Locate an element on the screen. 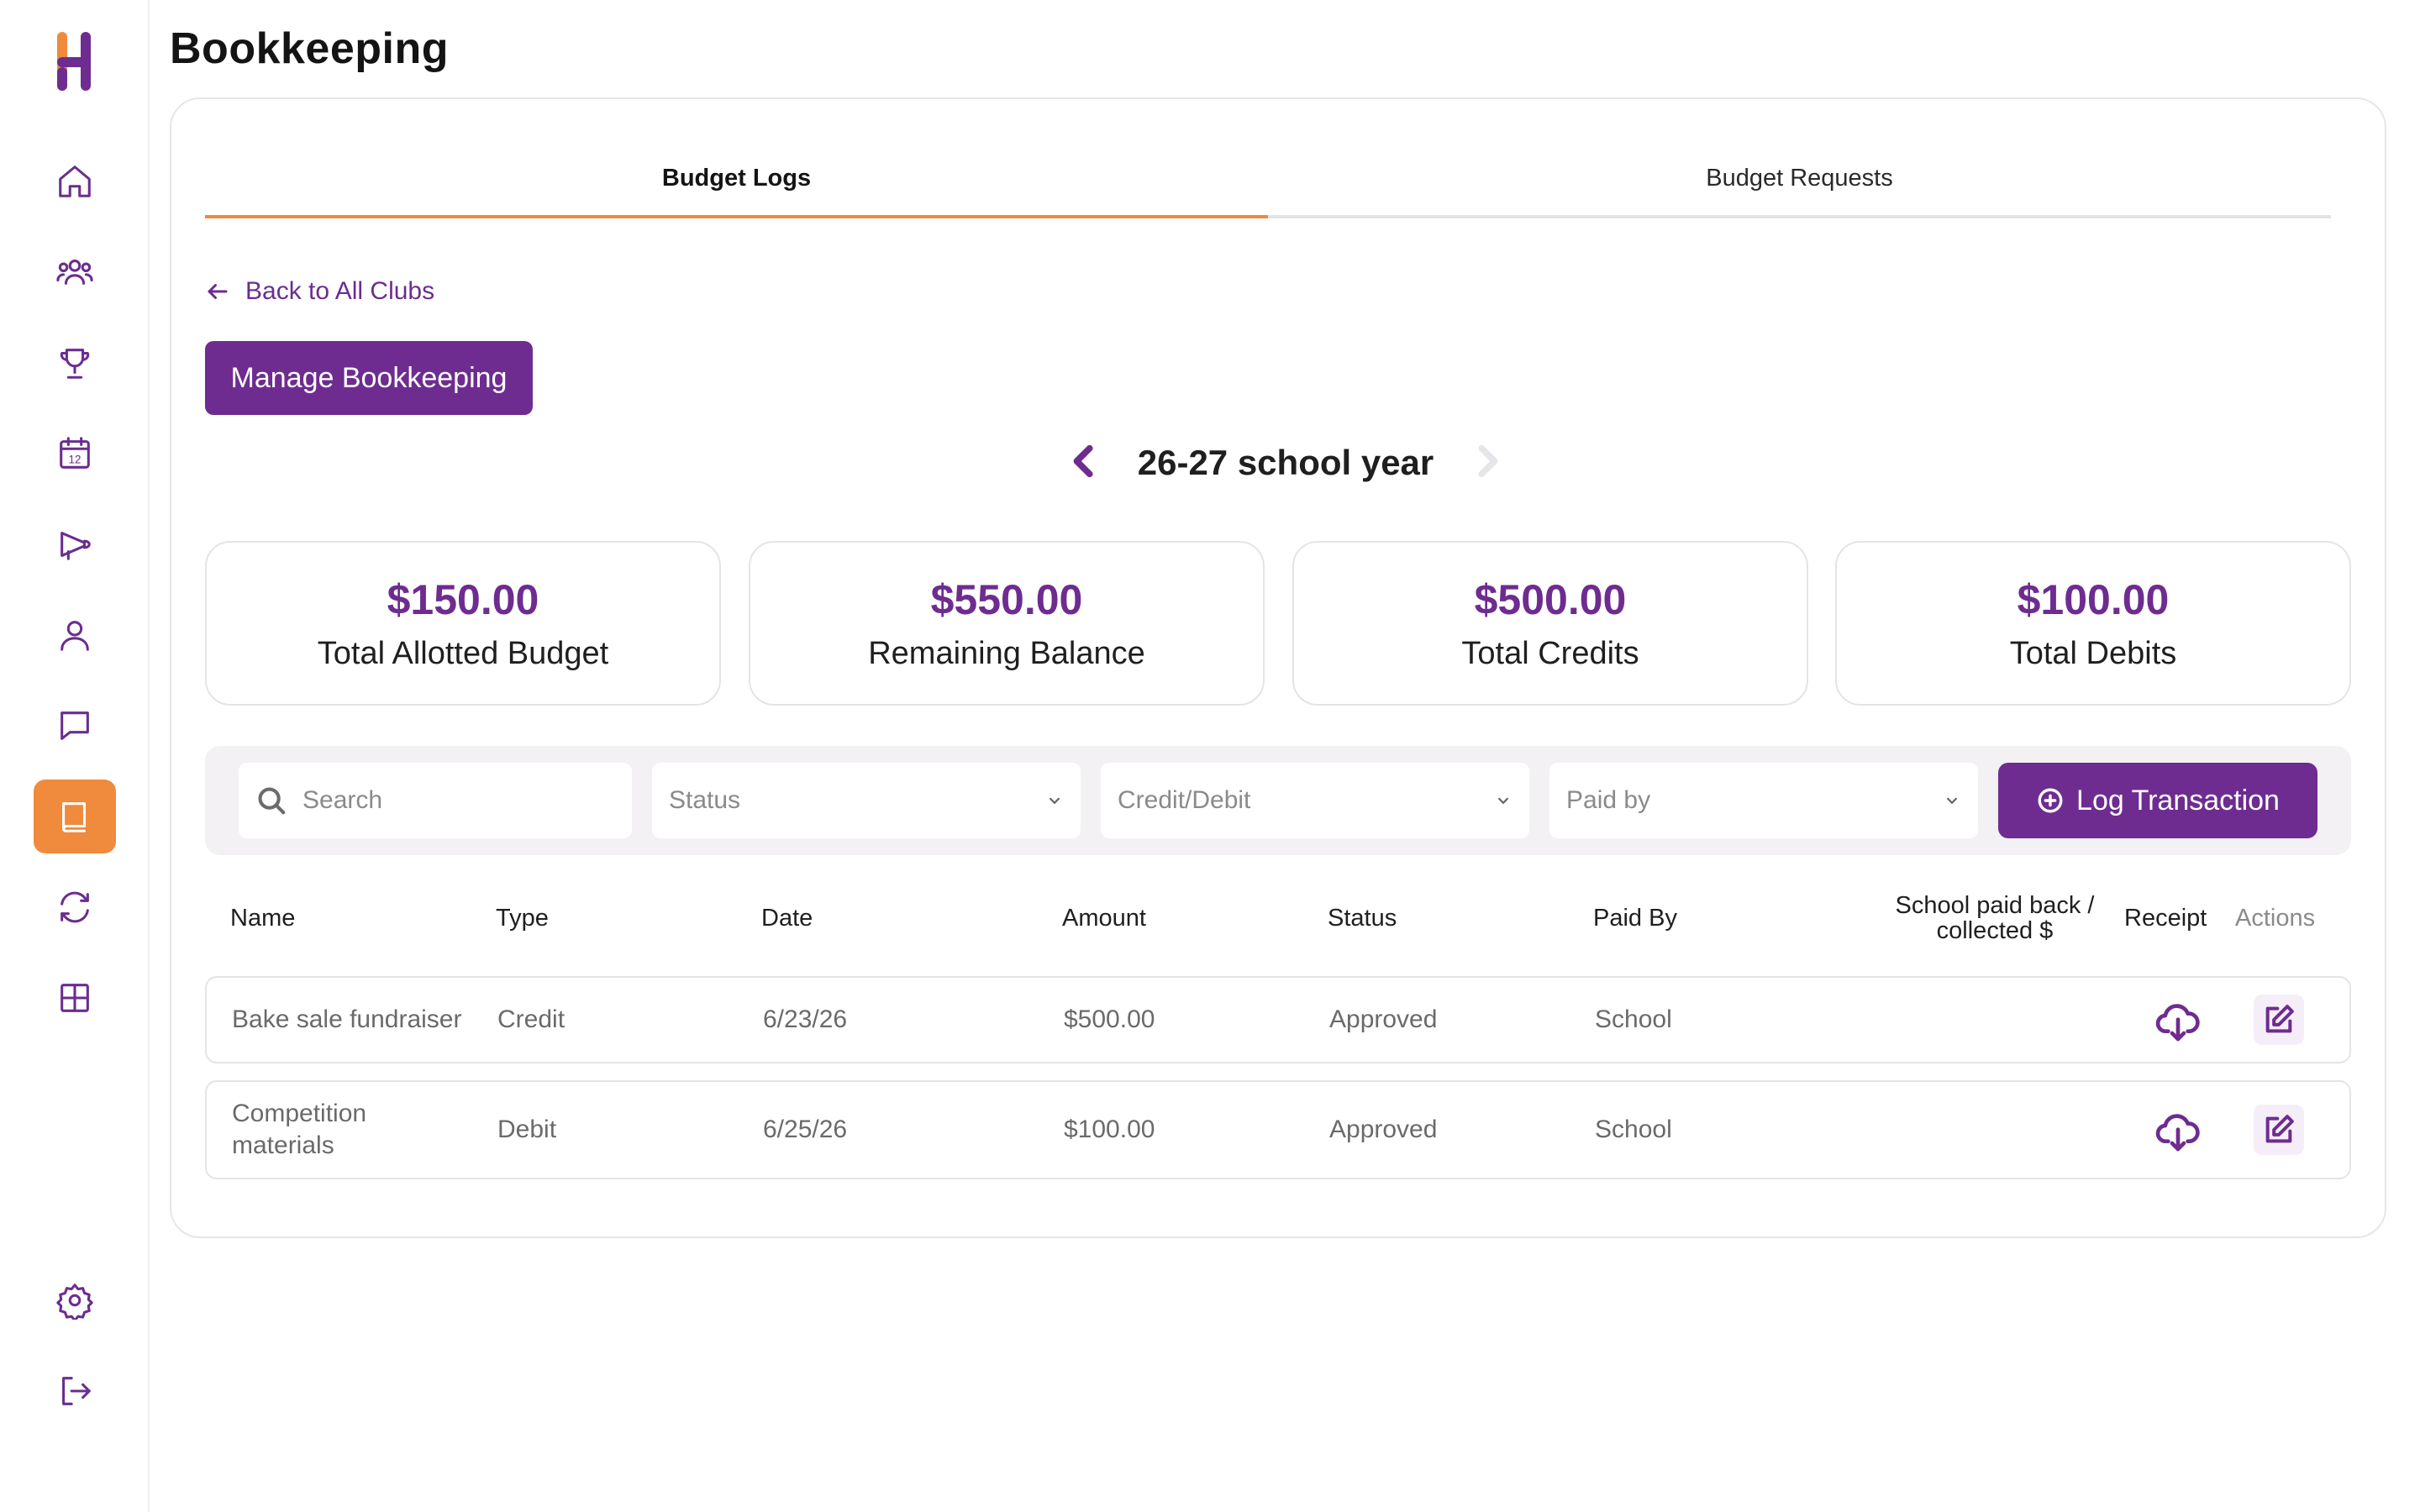 The image size is (2420, 1512). stat-card-allotted-budget: $150.00 Total Allotted Budget is located at coordinates (463, 623).